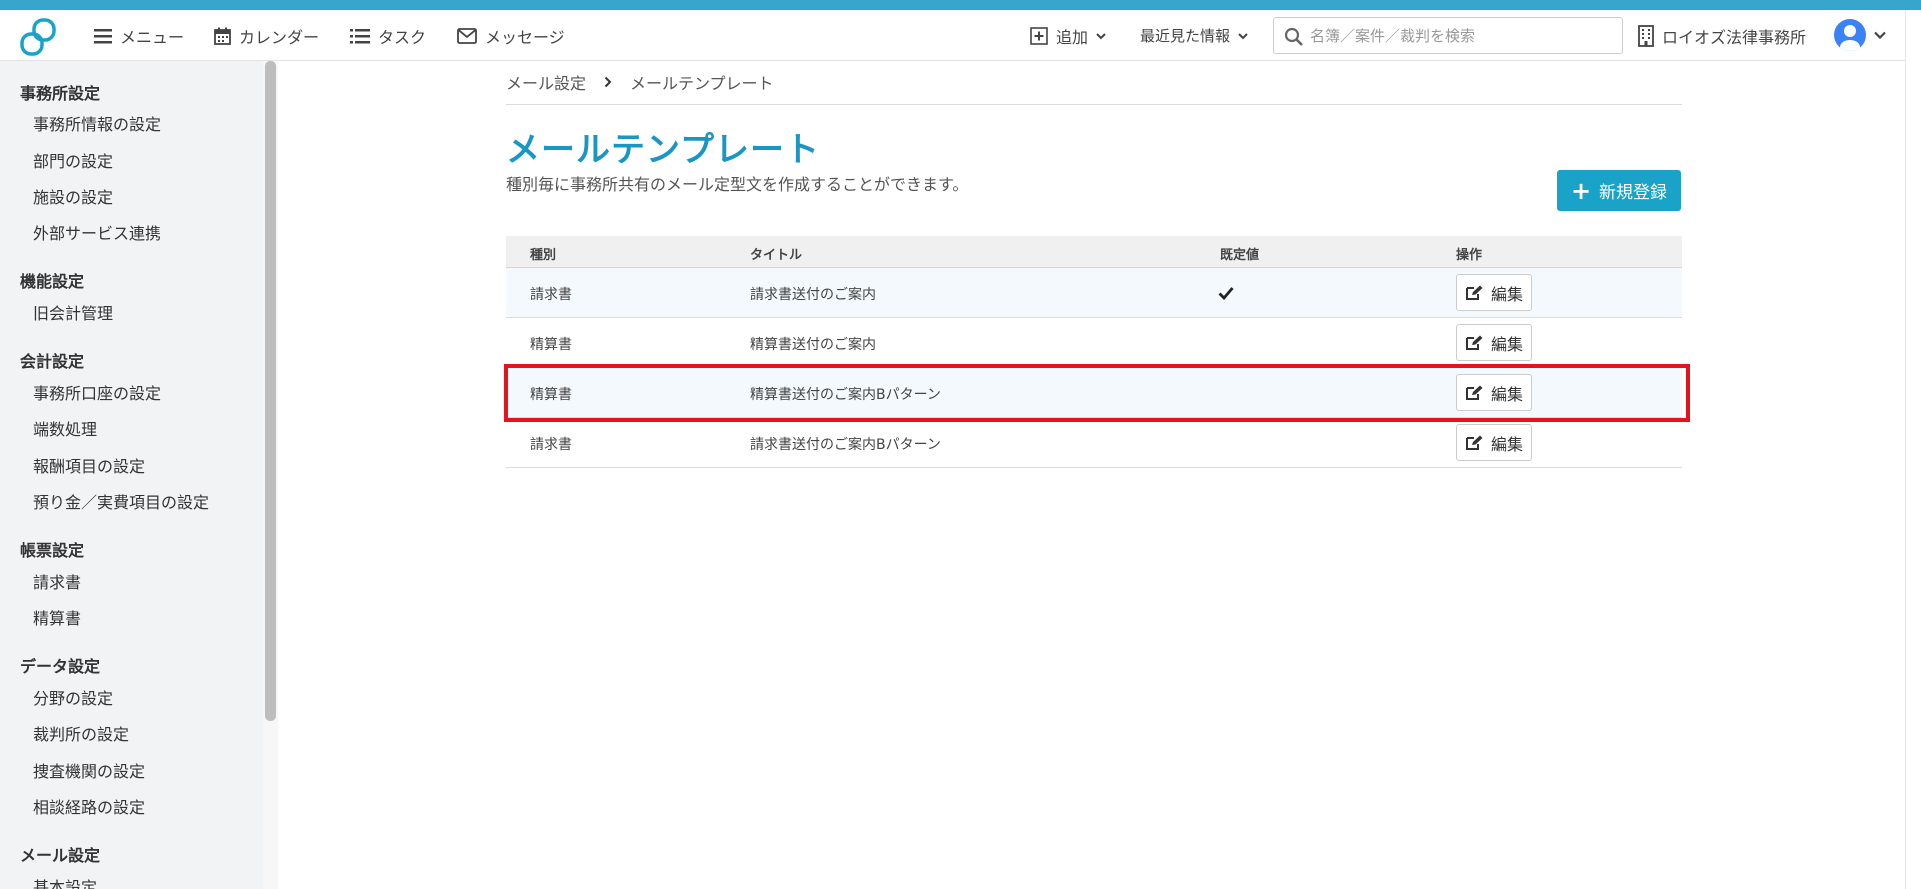  I want to click on nav-message: メッセージ, so click(511, 35).